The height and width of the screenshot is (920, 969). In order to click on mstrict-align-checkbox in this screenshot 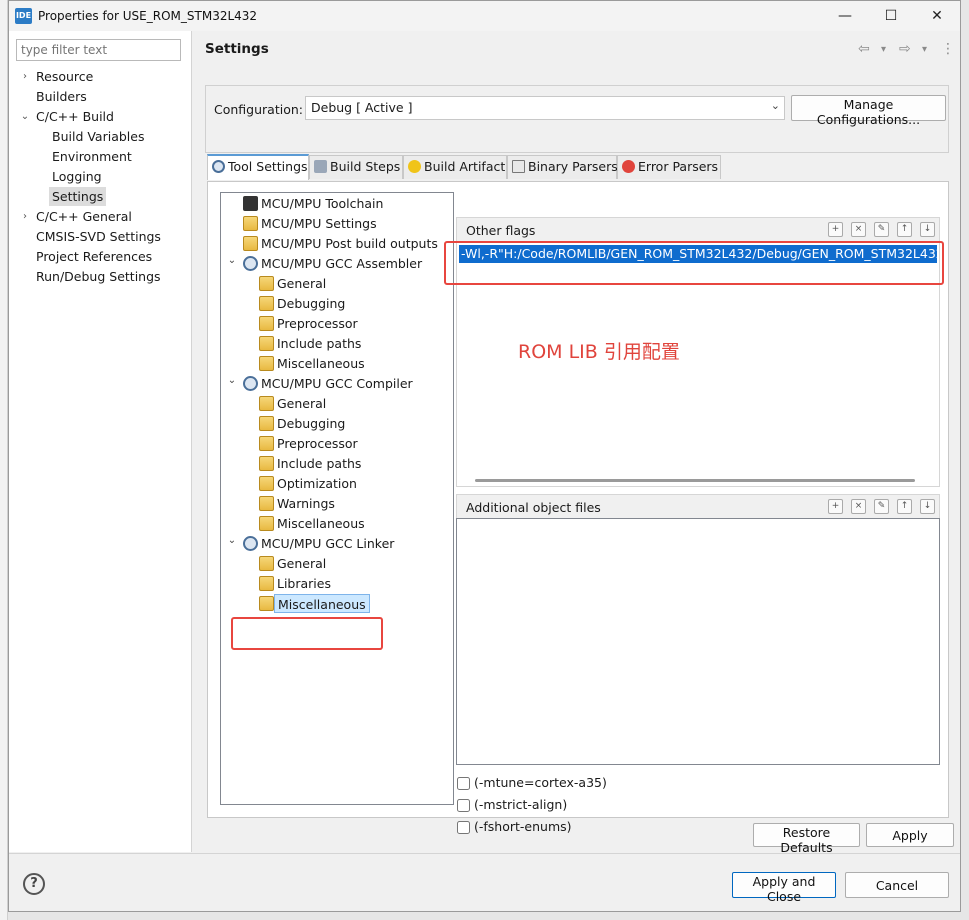, I will do `click(463, 805)`.